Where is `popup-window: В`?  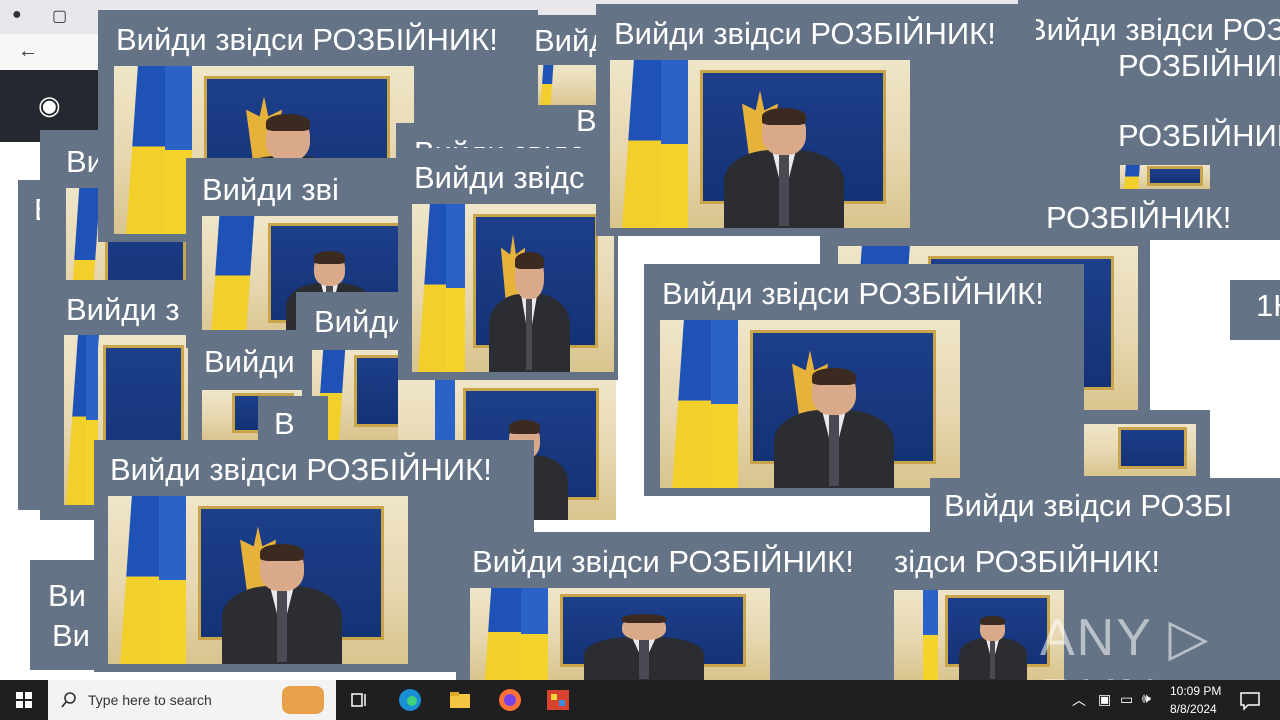
popup-window: В is located at coordinates (293, 421).